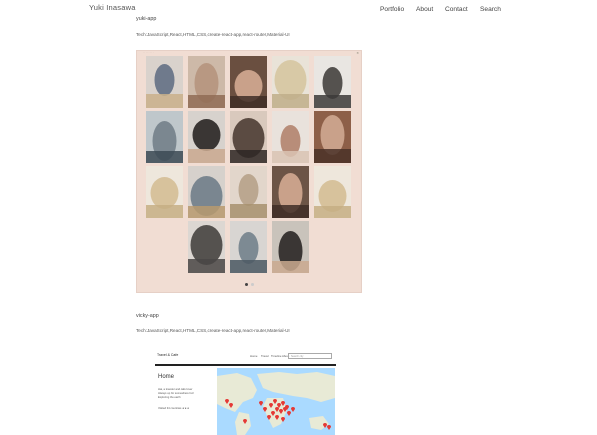  What do you see at coordinates (254, 356) in the screenshot?
I see `vicky-nav-home: Home` at bounding box center [254, 356].